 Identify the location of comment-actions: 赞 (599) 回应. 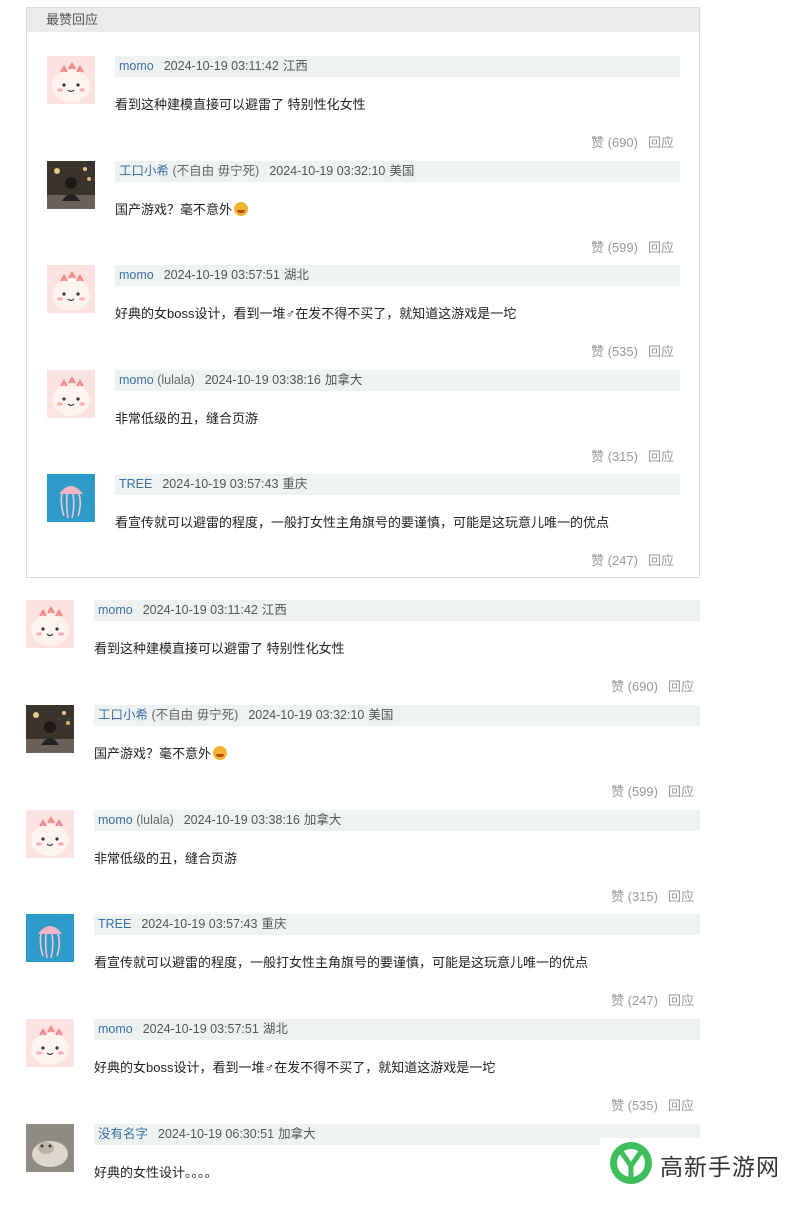
(632, 246).